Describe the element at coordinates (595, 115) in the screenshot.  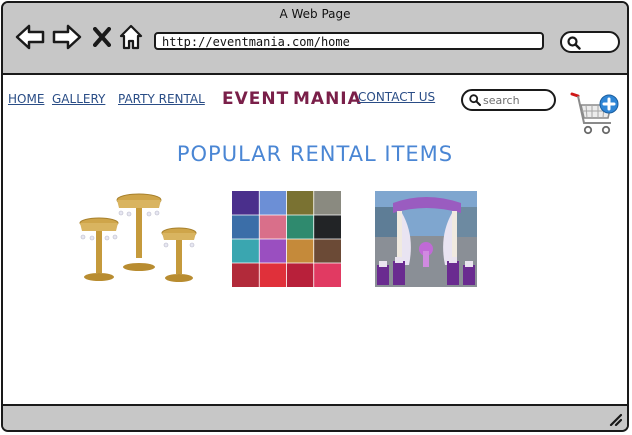
I see `add-to-cart-icon` at that location.